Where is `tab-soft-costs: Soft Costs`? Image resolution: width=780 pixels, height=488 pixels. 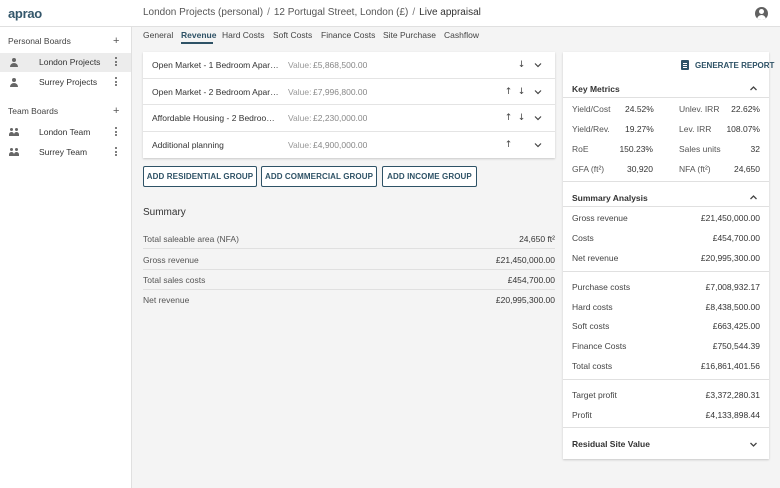
tab-soft-costs: Soft Costs is located at coordinates (292, 35).